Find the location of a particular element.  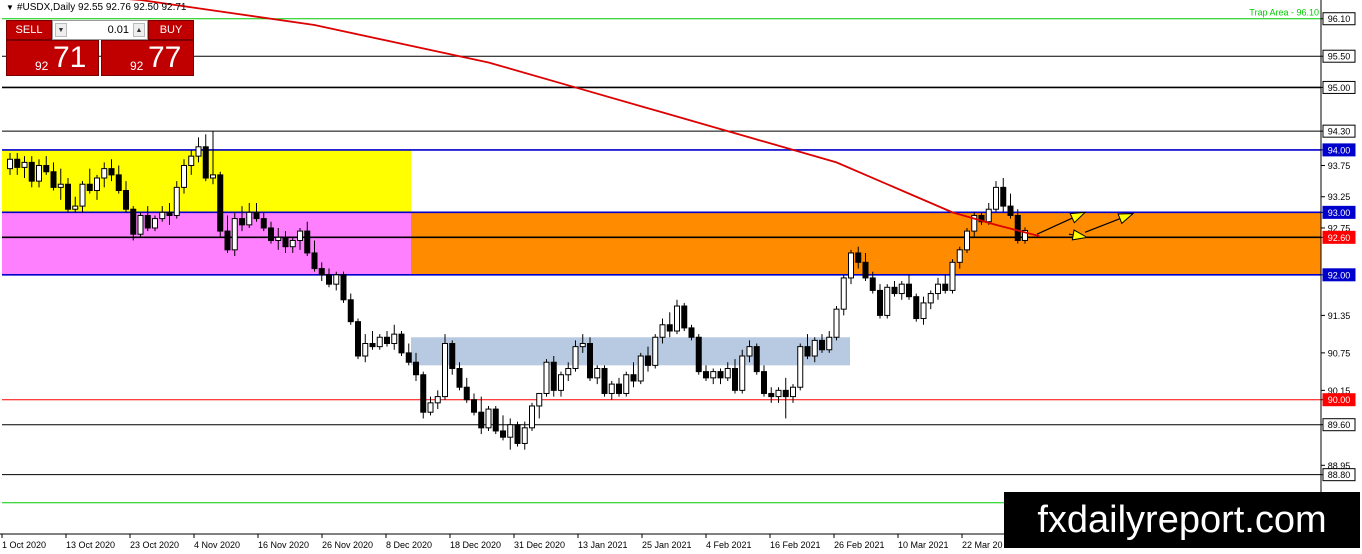

sell-button: SELL is located at coordinates (29, 30).